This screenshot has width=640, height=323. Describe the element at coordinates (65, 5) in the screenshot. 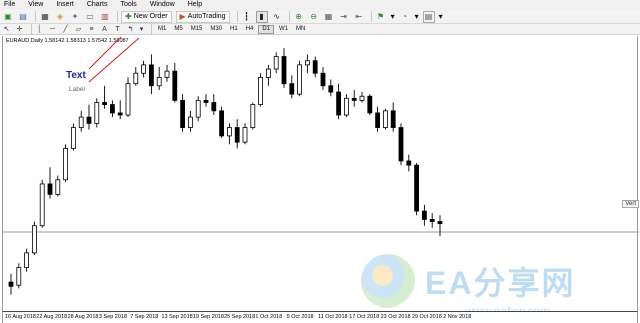

I see `menu-insert: Insert` at that location.